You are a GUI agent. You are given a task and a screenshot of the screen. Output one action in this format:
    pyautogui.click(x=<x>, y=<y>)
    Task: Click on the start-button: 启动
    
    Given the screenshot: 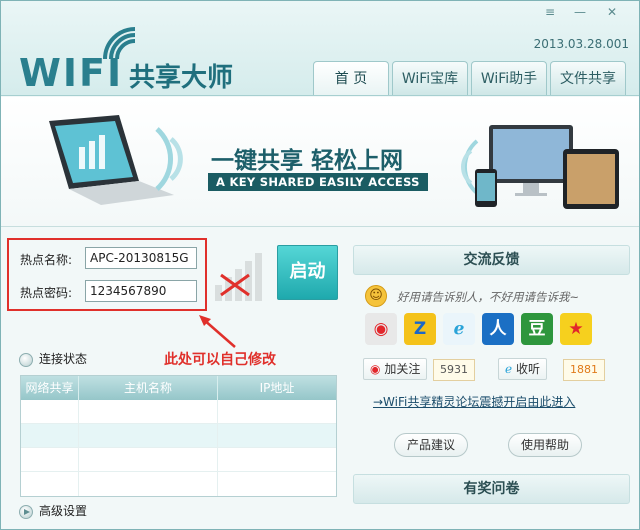 What is the action you would take?
    pyautogui.click(x=307, y=272)
    